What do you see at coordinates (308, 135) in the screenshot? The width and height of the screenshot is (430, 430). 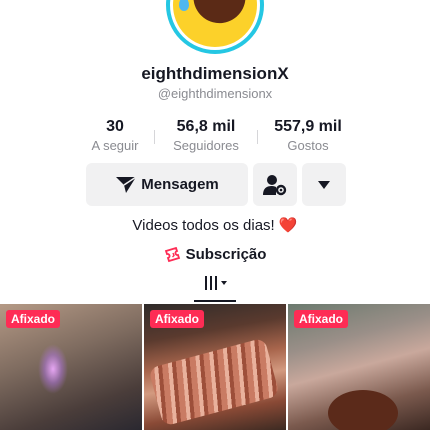 I see `stat-likes: 557,9 mil Gostos` at bounding box center [308, 135].